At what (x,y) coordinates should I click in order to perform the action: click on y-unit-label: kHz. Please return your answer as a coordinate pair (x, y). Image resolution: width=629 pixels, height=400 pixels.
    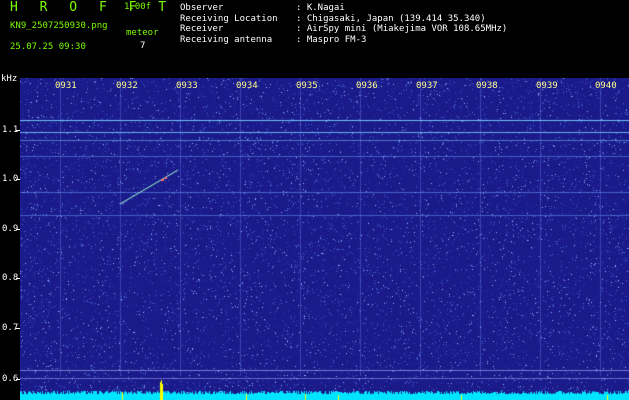
    Looking at the image, I should click on (9, 79).